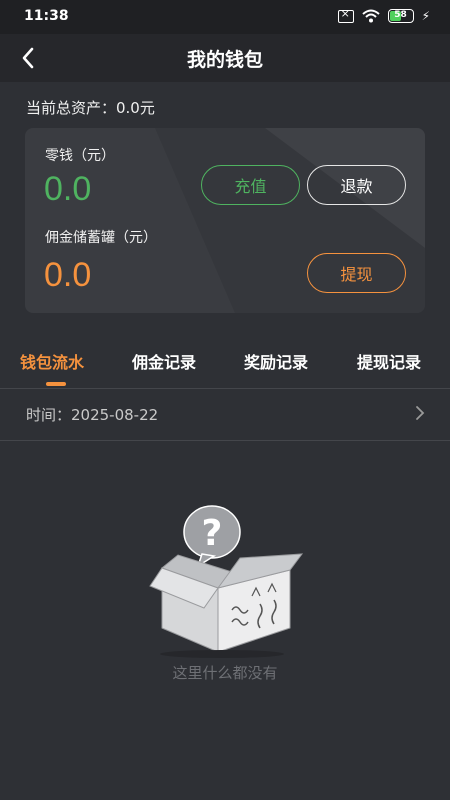 This screenshot has width=450, height=800. What do you see at coordinates (276, 361) in the screenshot?
I see `tab-reward-records: 奖励记录` at bounding box center [276, 361].